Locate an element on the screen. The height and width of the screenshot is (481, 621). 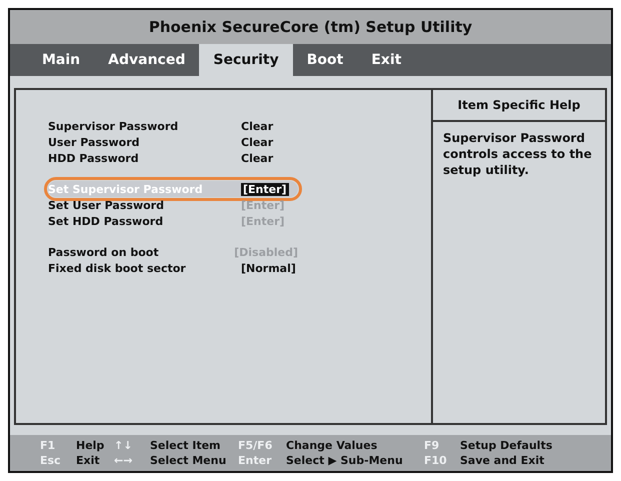
key-label: F9 is located at coordinates (432, 445).